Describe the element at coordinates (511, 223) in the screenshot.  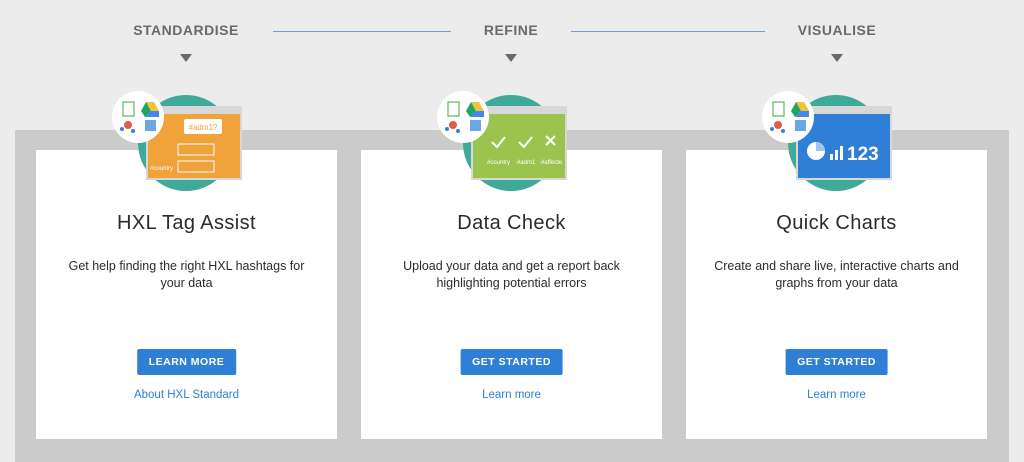
I see `card-title: Data Check` at that location.